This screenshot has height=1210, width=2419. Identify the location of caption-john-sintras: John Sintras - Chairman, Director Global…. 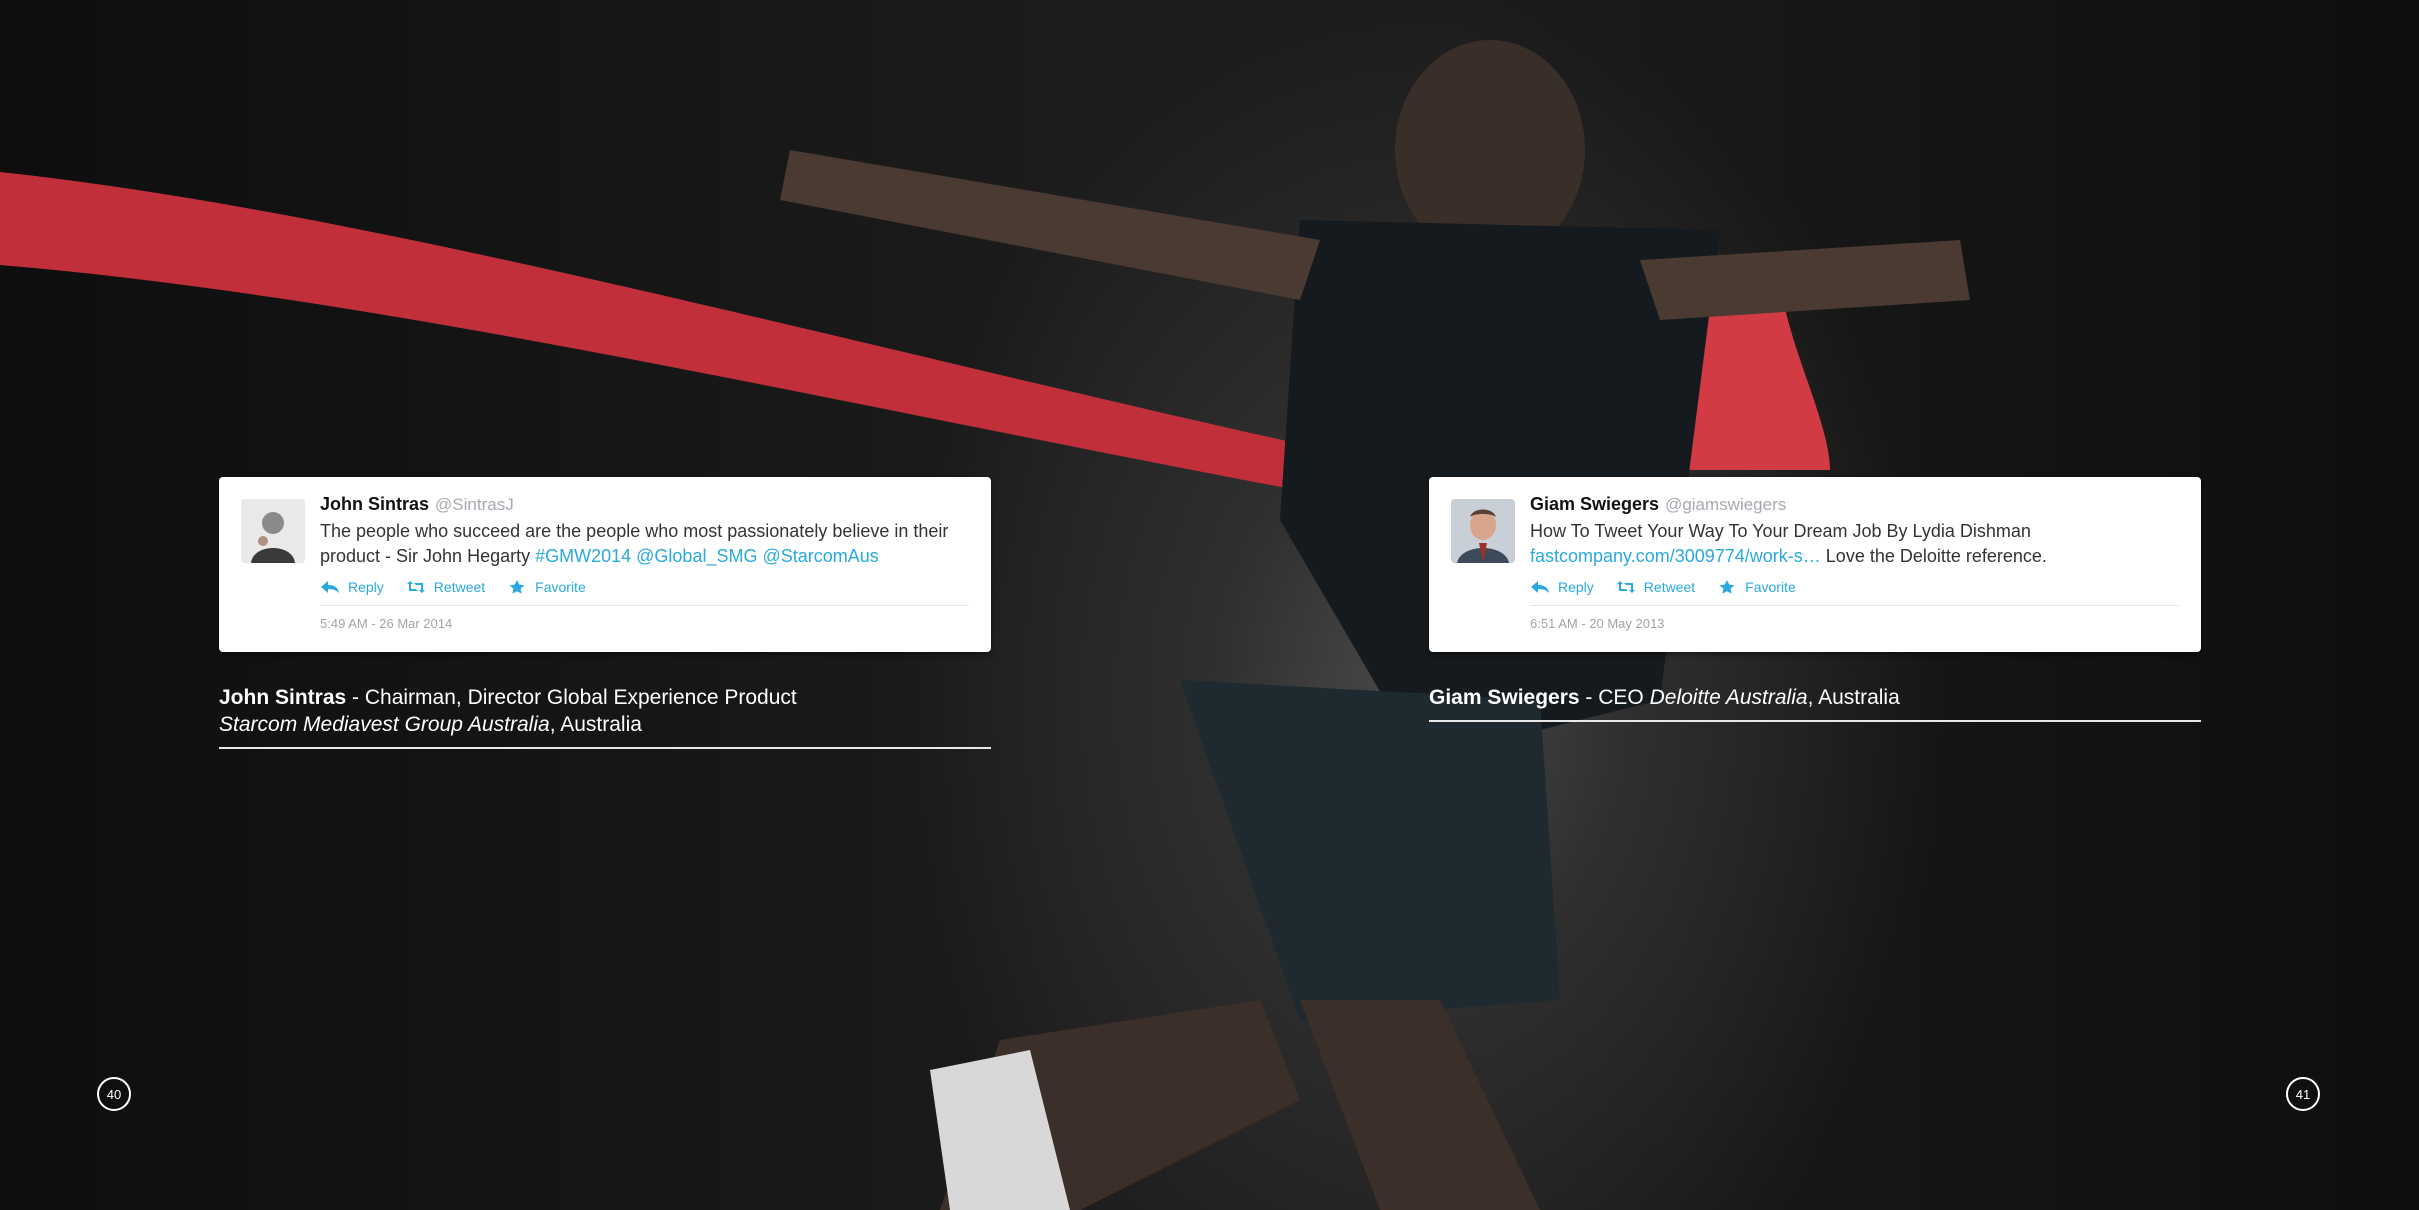
(605, 716).